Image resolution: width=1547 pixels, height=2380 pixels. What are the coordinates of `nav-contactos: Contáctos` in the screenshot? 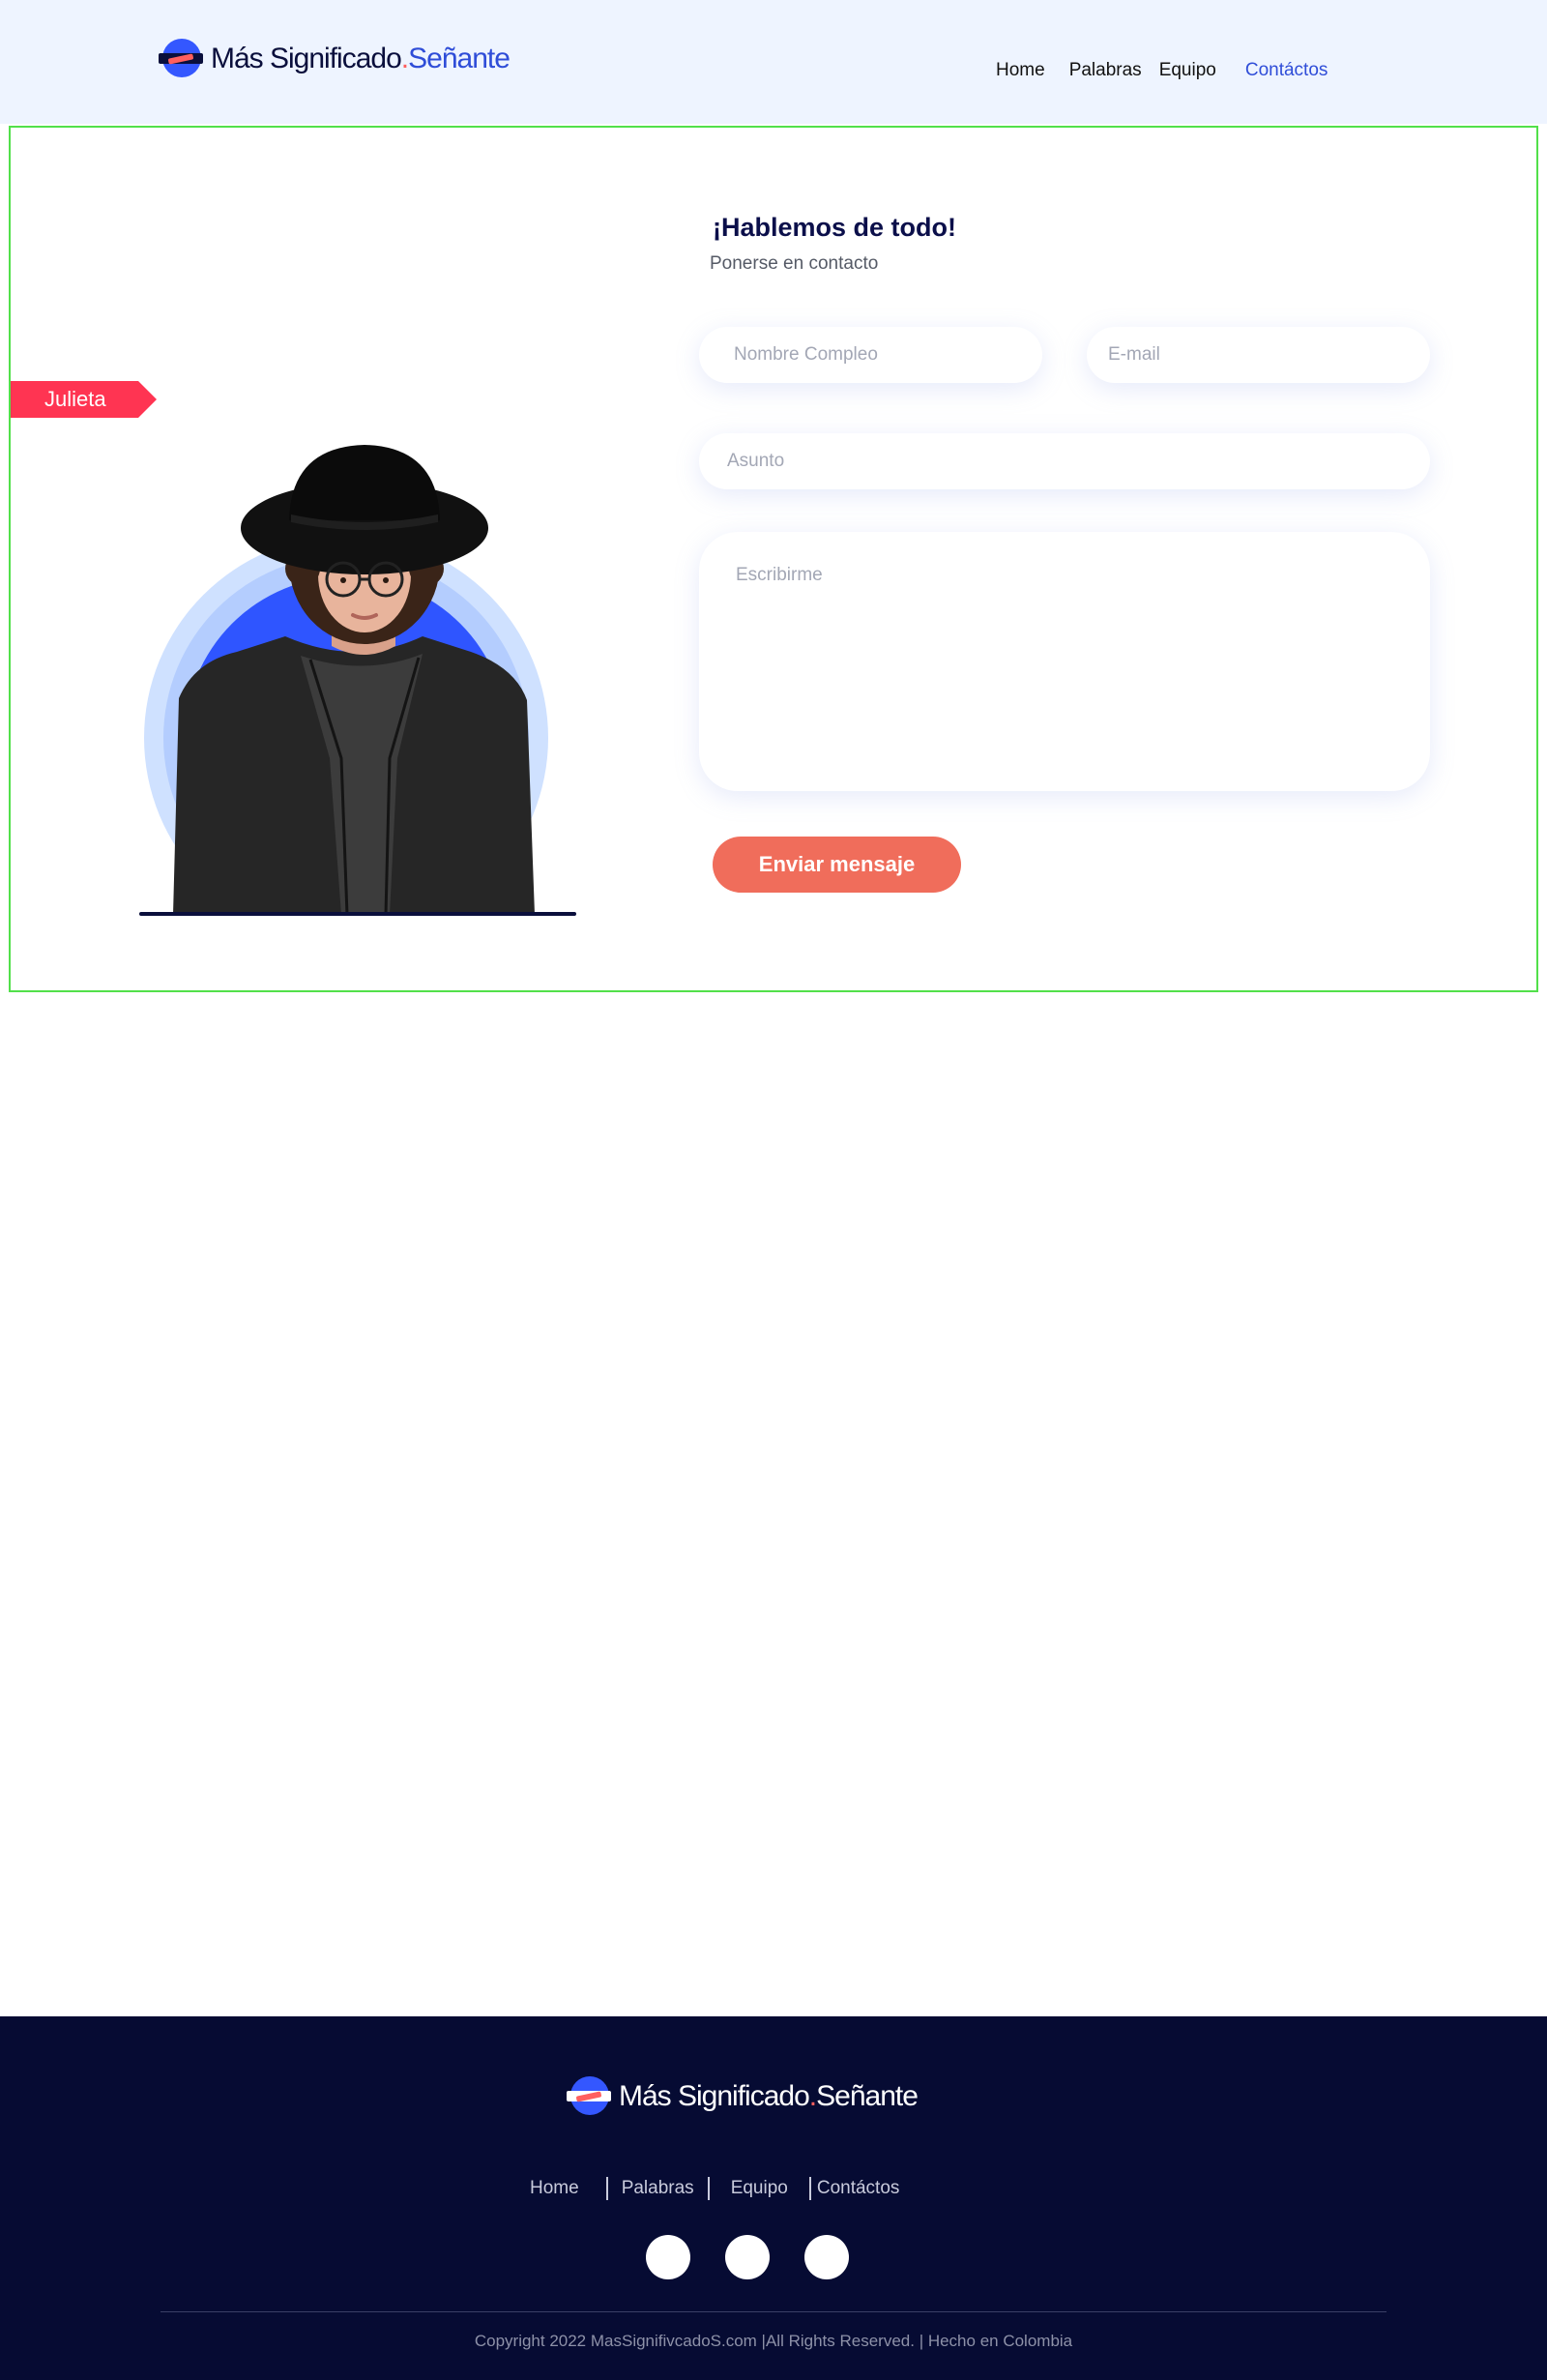 It's located at (1287, 71).